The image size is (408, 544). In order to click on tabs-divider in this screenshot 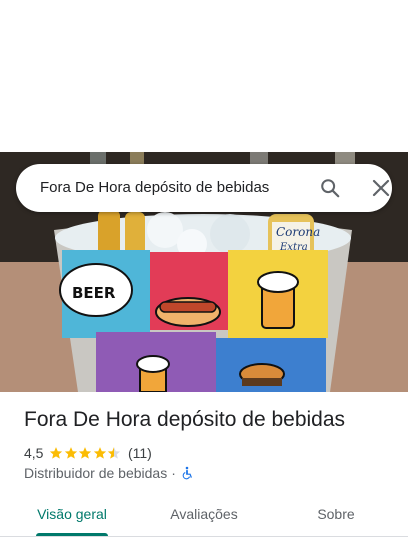, I will do `click(204, 536)`.